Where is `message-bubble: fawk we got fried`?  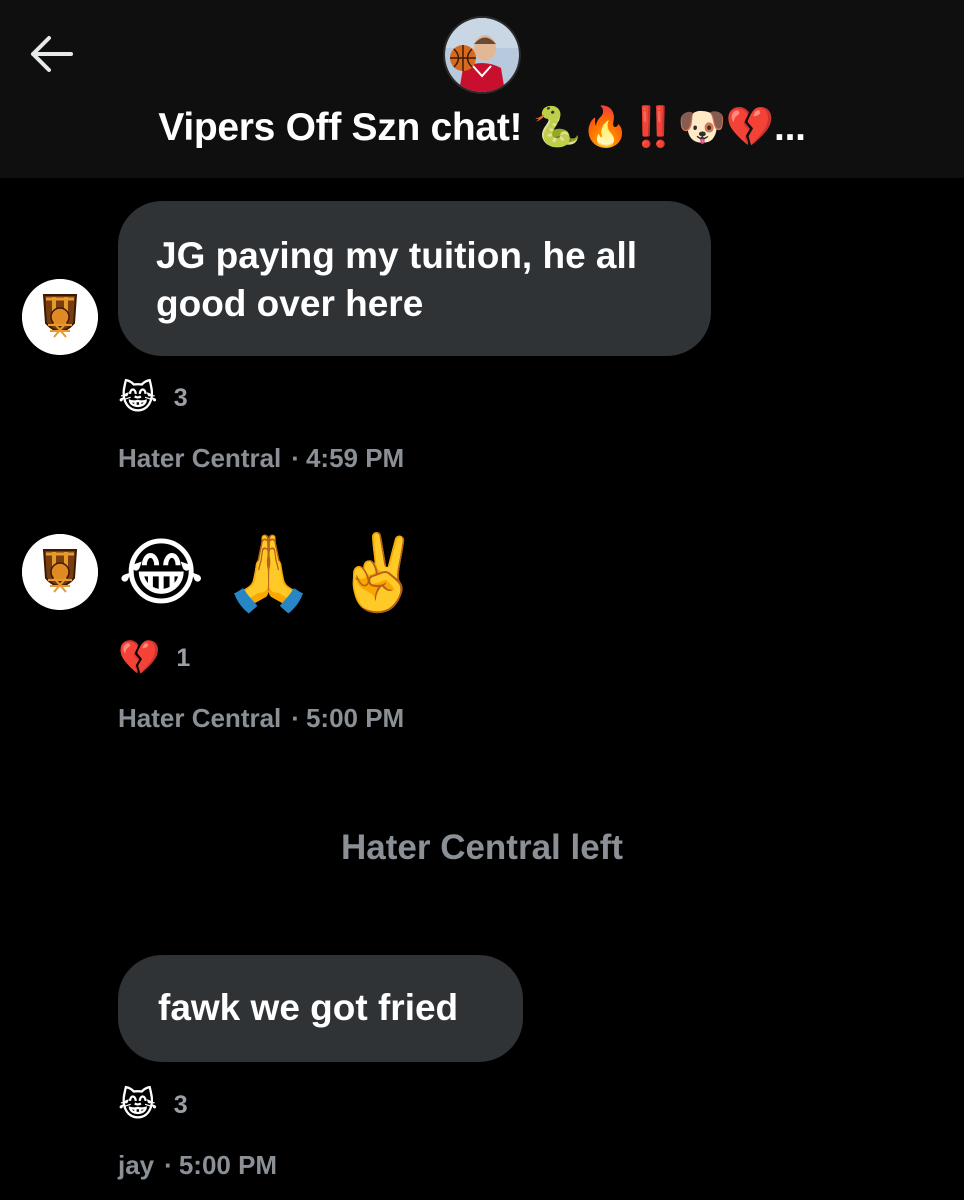 message-bubble: fawk we got fried is located at coordinates (320, 1008).